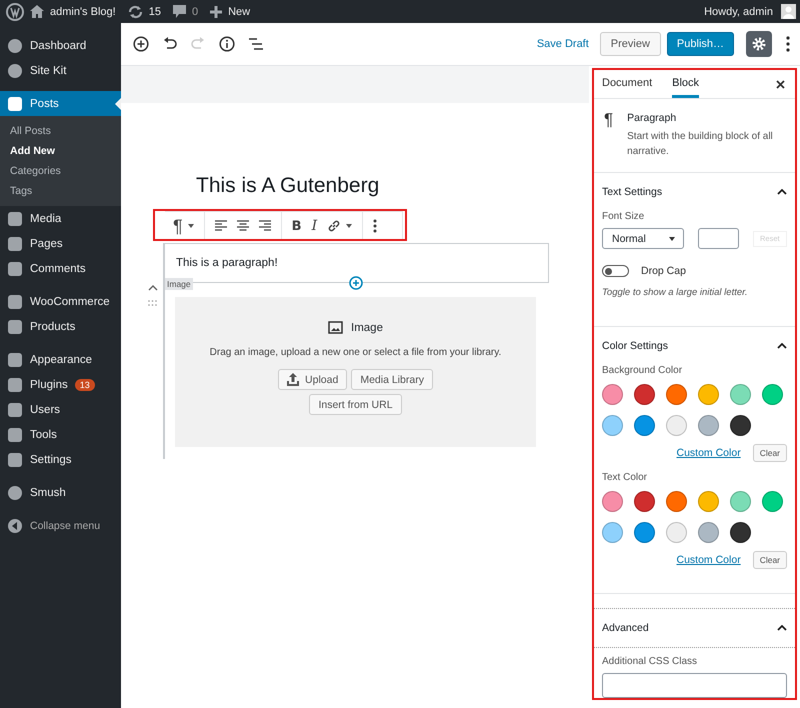  What do you see at coordinates (60, 459) in the screenshot?
I see `menu-item: Settings` at bounding box center [60, 459].